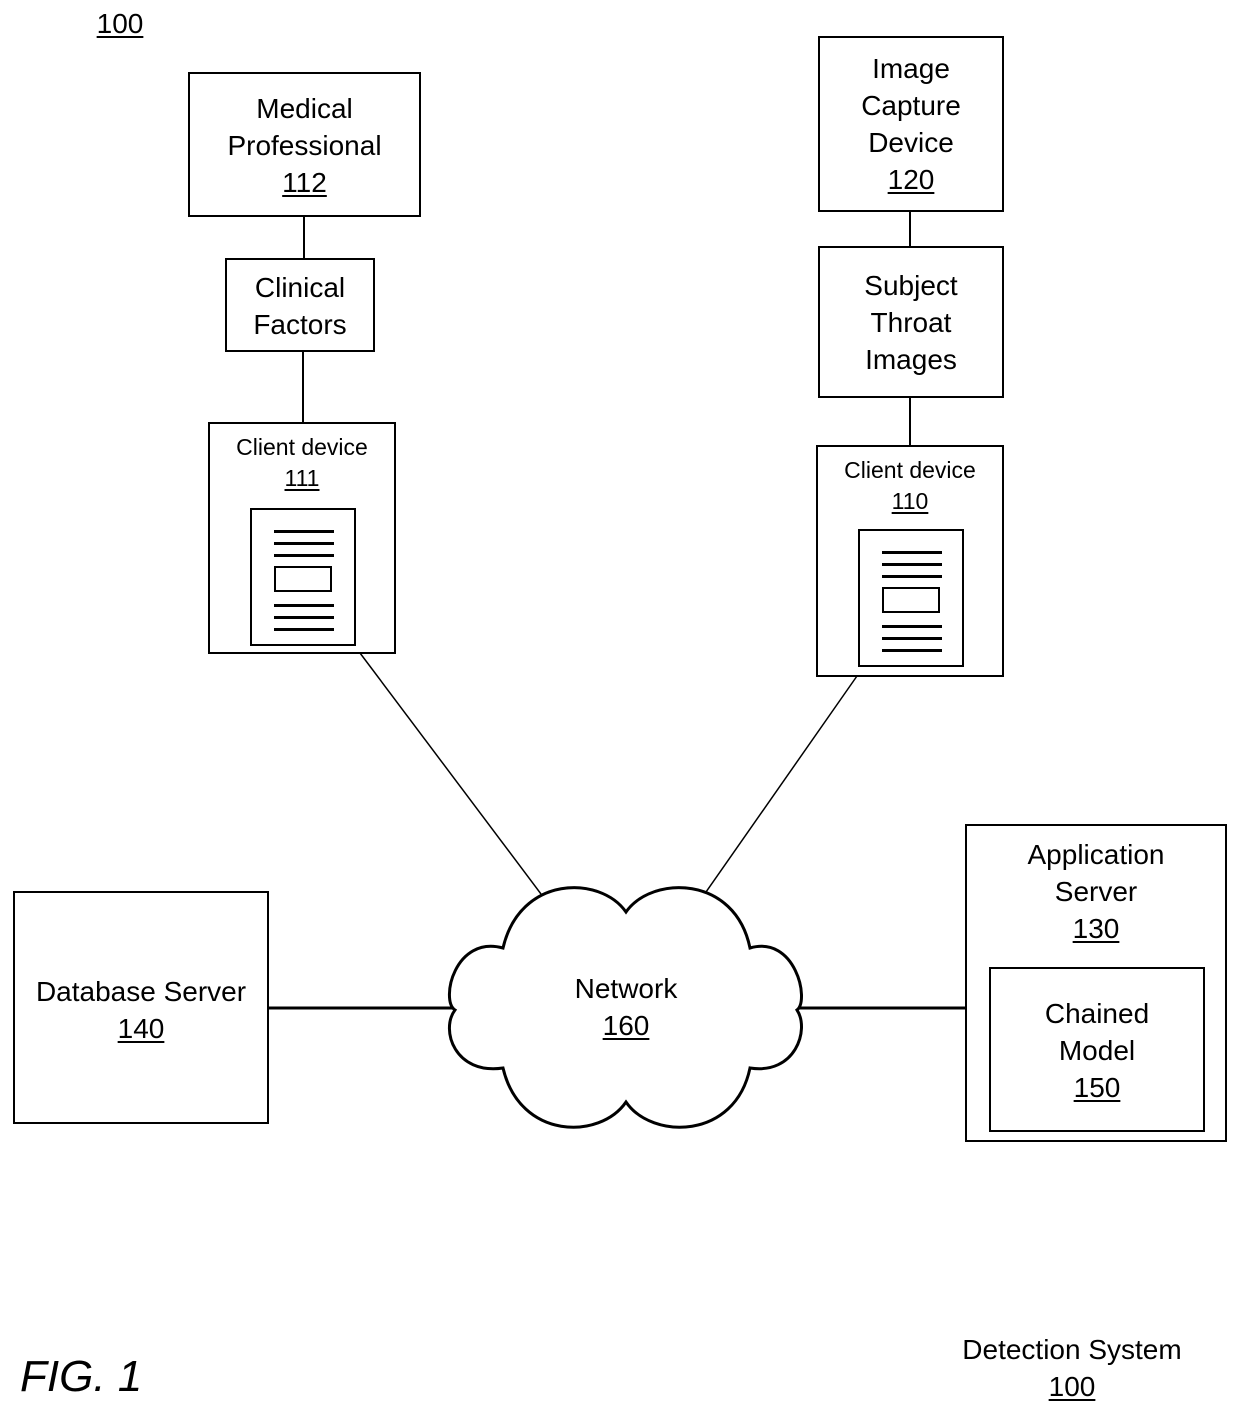 This screenshot has height=1413, width=1240. What do you see at coordinates (300, 324) in the screenshot?
I see `clinical-factors-label-line-2: Factors` at bounding box center [300, 324].